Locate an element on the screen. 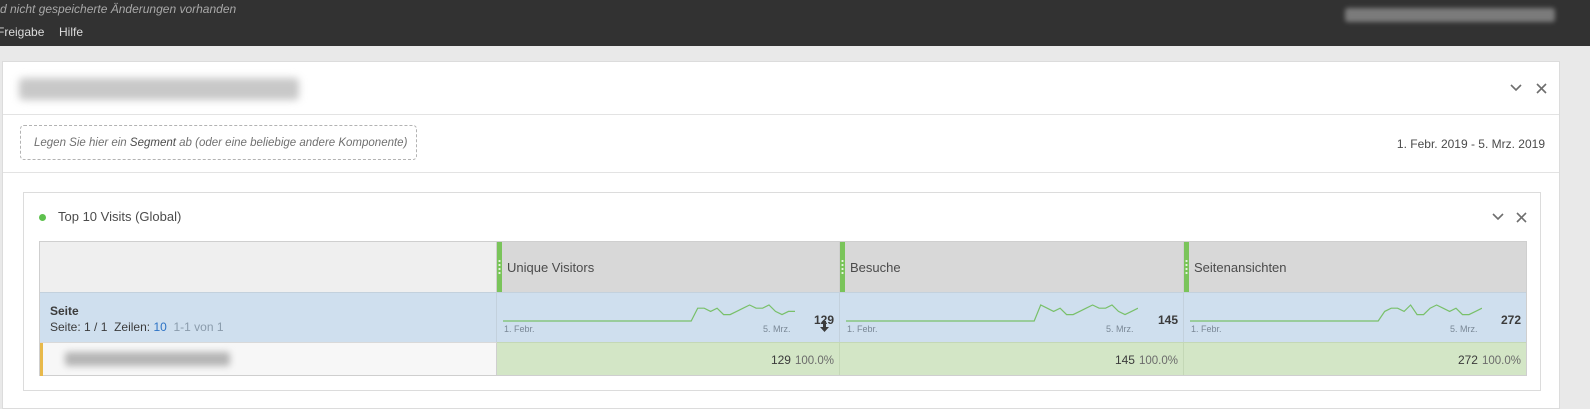  menu-item-hilfe: Hilfe is located at coordinates (71, 32).